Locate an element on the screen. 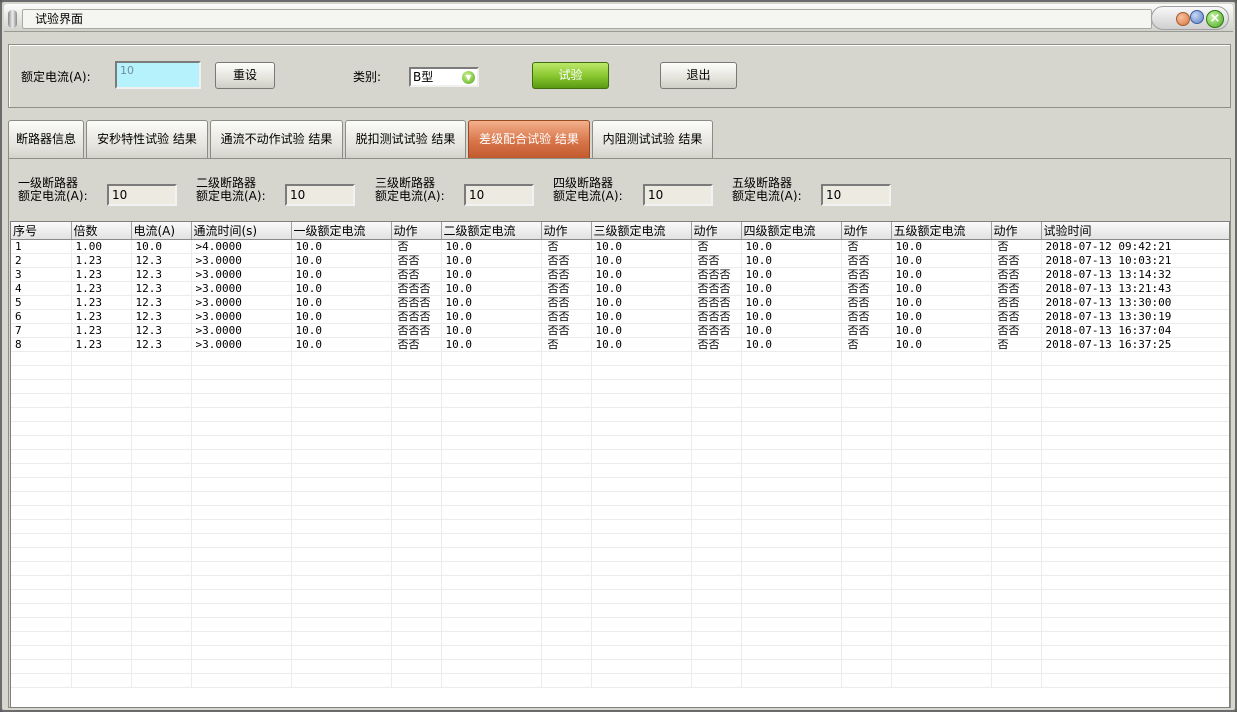  chevron-down-icon: ▼ is located at coordinates (468, 77).